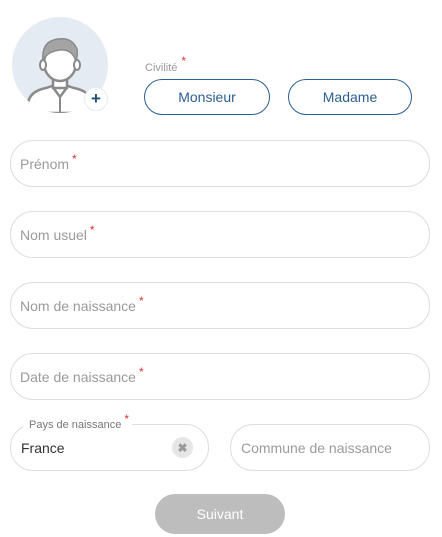 The width and height of the screenshot is (442, 537). I want to click on nom-naissance-placeholder: Nom de naissance *, so click(82, 304).